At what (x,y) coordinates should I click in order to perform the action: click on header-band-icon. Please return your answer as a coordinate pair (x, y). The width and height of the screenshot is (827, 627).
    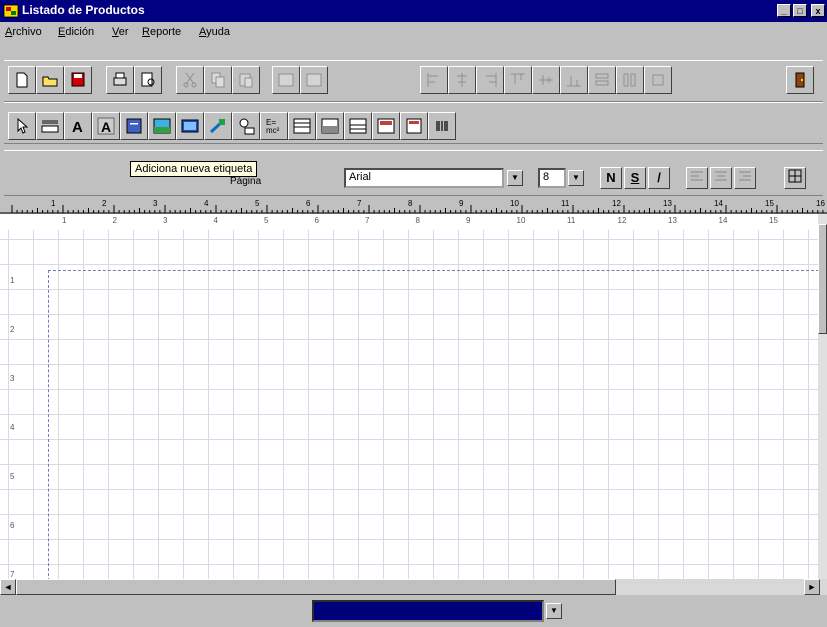
    Looking at the image, I should click on (302, 126).